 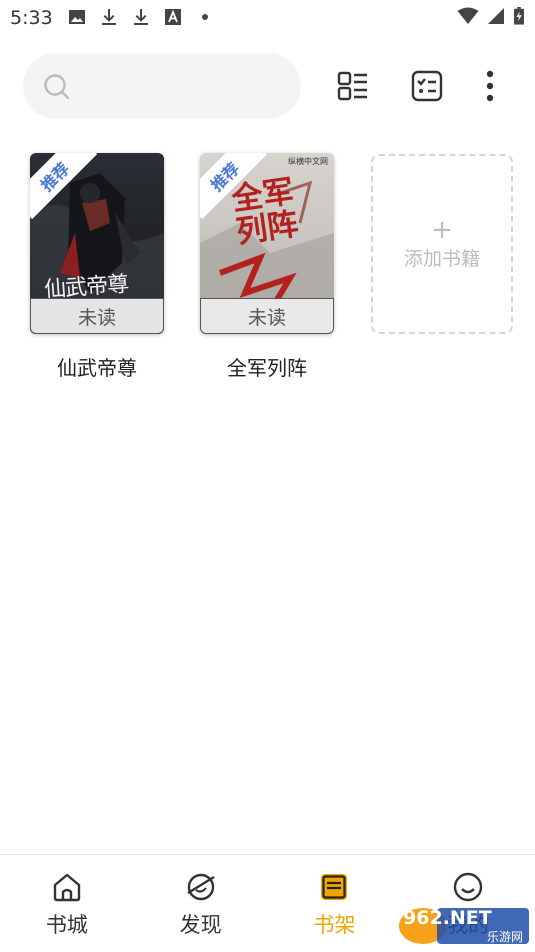 What do you see at coordinates (57, 87) in the screenshot?
I see `search-icon` at bounding box center [57, 87].